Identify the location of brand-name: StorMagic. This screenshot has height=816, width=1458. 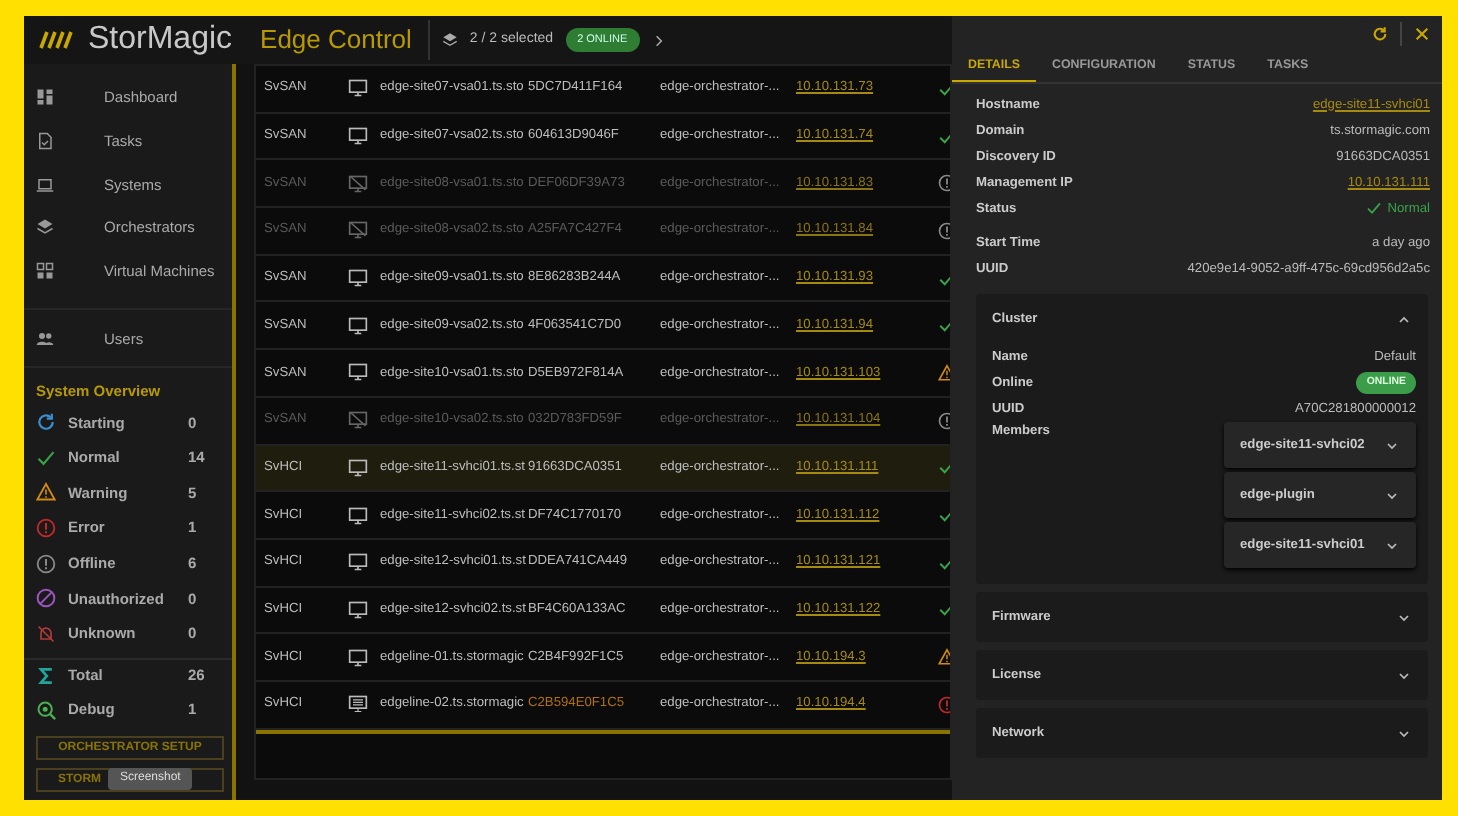
(160, 40).